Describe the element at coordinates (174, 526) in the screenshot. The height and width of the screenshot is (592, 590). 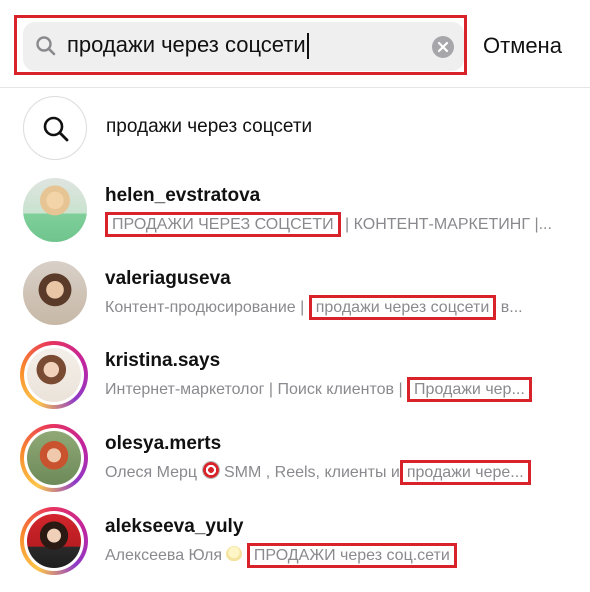
I see `account-username: alekseeva_yuly` at that location.